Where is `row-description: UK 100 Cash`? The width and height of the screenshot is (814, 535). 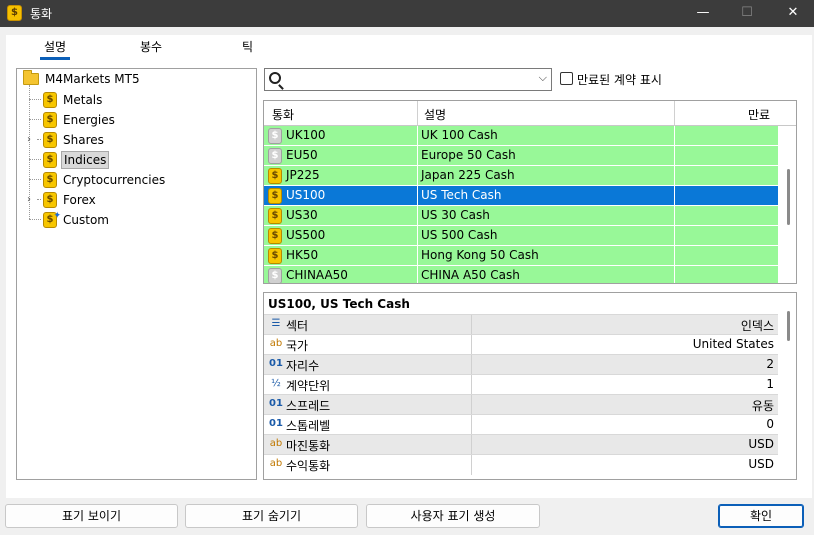 row-description: UK 100 Cash is located at coordinates (459, 135).